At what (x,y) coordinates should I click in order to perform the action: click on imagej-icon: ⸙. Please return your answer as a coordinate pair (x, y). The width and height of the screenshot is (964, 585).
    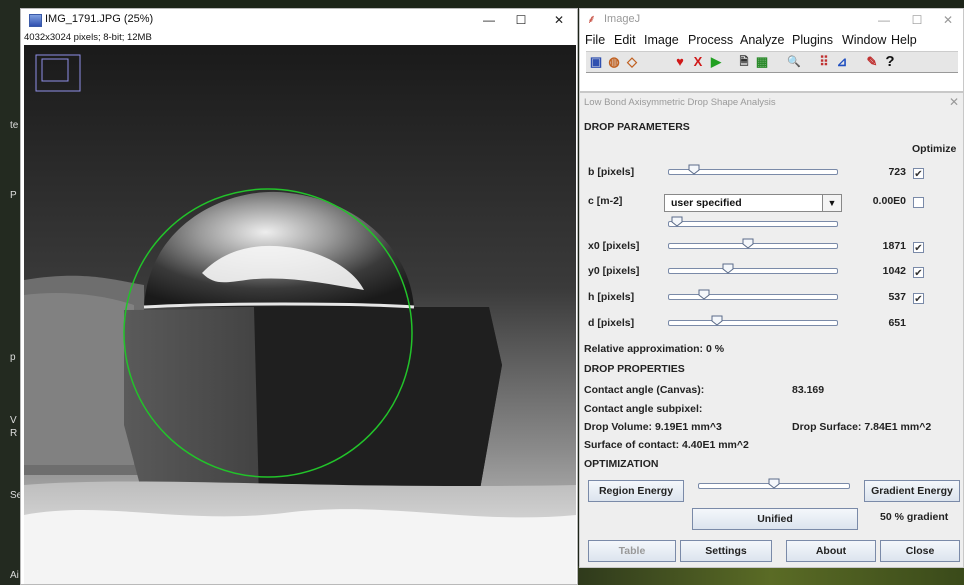
    Looking at the image, I should click on (592, 19).